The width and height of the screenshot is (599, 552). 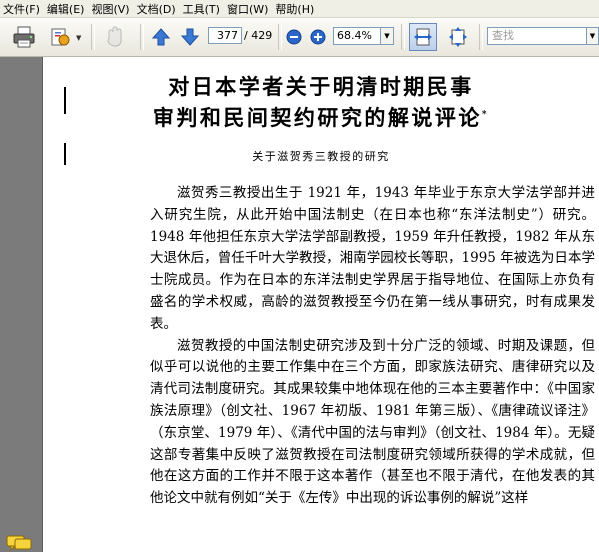 What do you see at coordinates (321, 86) in the screenshot?
I see `document-title-line-1: 对日本学者关于明清时期民事` at bounding box center [321, 86].